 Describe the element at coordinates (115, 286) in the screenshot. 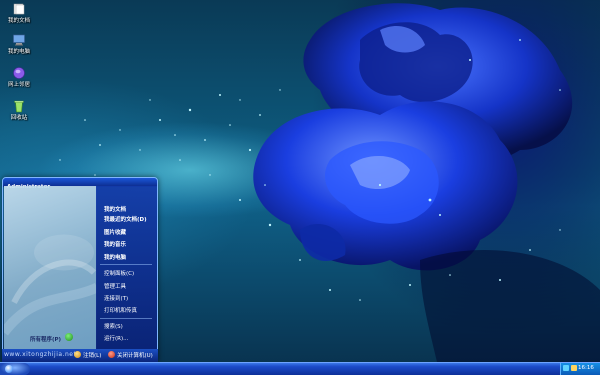

I see `menu-item-admin-tools: 管理工具` at that location.